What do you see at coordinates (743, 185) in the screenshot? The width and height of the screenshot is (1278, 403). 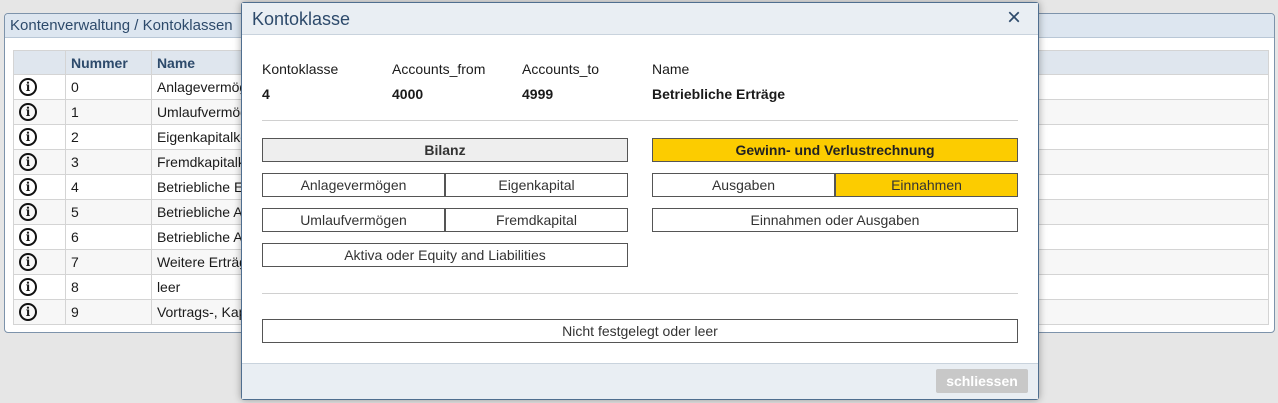 I see `ausgaben-button: Ausgaben` at bounding box center [743, 185].